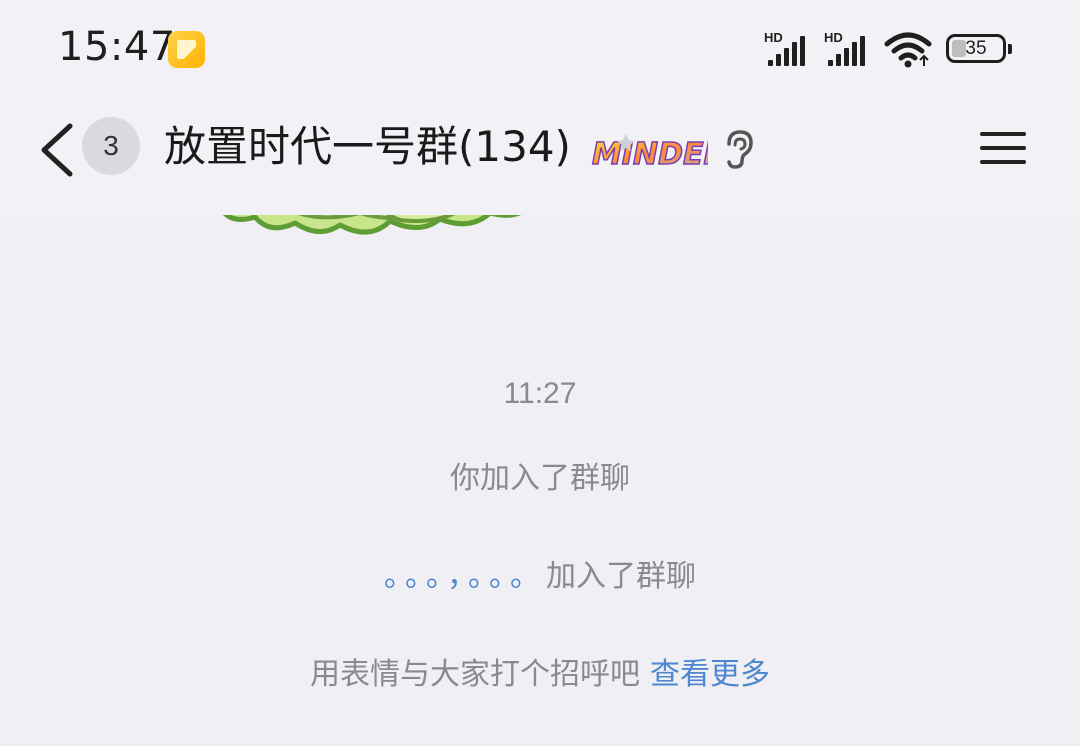  What do you see at coordinates (117, 47) in the screenshot?
I see `status-time: 15:47` at bounding box center [117, 47].